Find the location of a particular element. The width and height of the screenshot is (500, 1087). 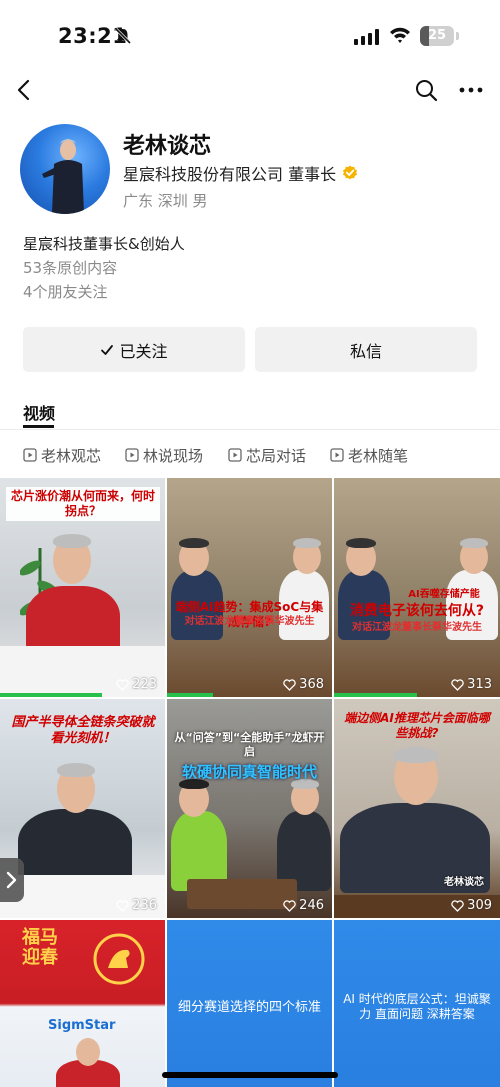

chip-laolin-guanxin: 老林观芯 is located at coordinates (62, 455).